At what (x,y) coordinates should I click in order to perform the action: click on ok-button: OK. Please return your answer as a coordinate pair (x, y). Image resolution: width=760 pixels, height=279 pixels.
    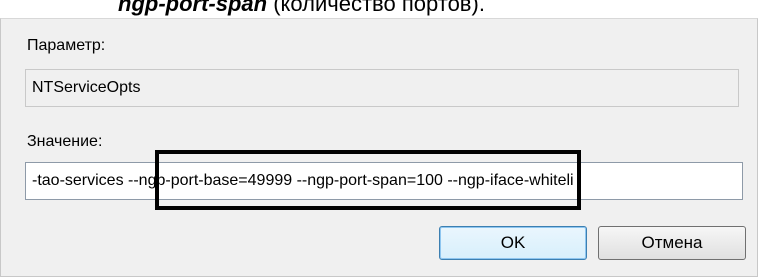
    Looking at the image, I should click on (513, 243).